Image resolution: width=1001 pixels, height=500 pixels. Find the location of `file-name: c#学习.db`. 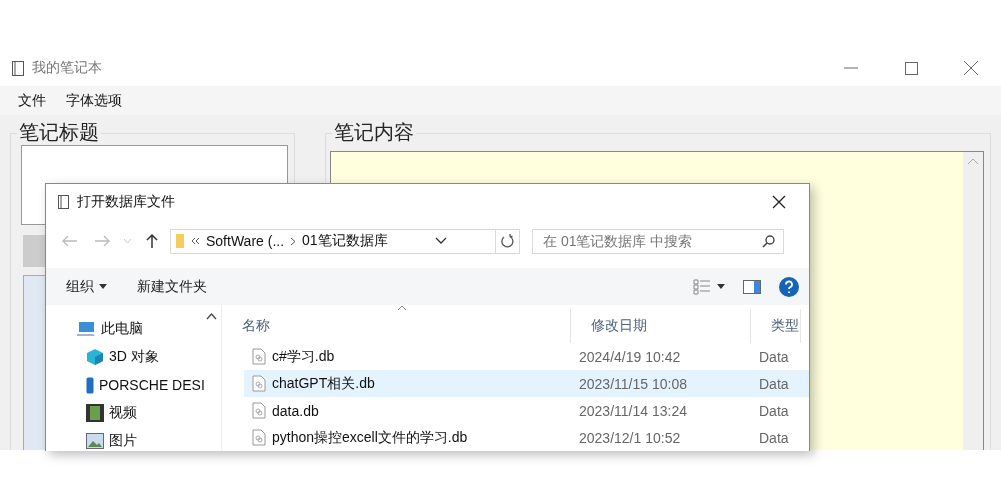

file-name: c#学习.db is located at coordinates (303, 356).